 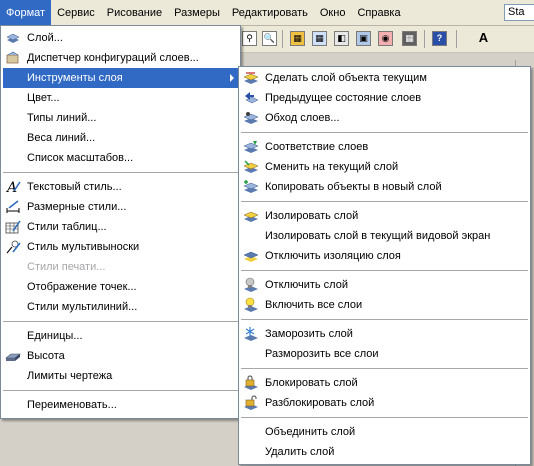 What do you see at coordinates (251, 383) in the screenshot?
I see `layer-lock-icon` at bounding box center [251, 383].